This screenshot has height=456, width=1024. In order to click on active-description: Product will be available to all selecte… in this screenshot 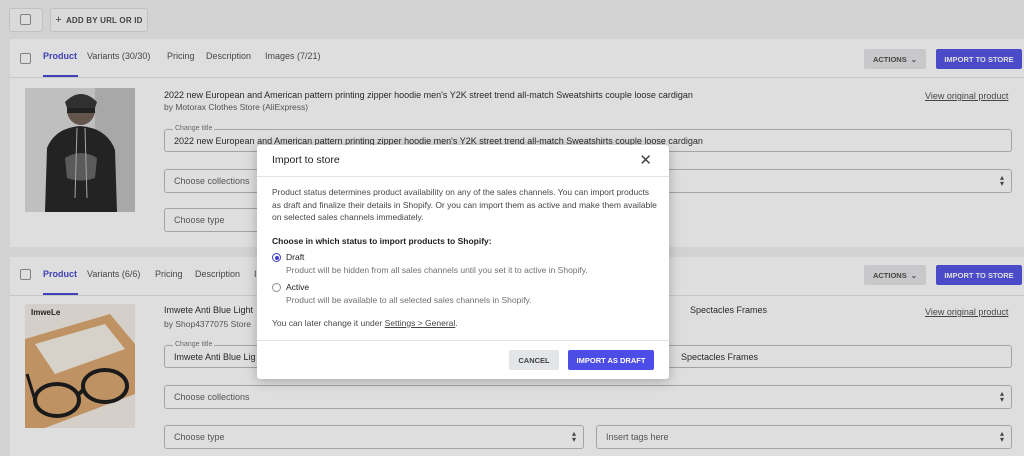, I will do `click(409, 300)`.